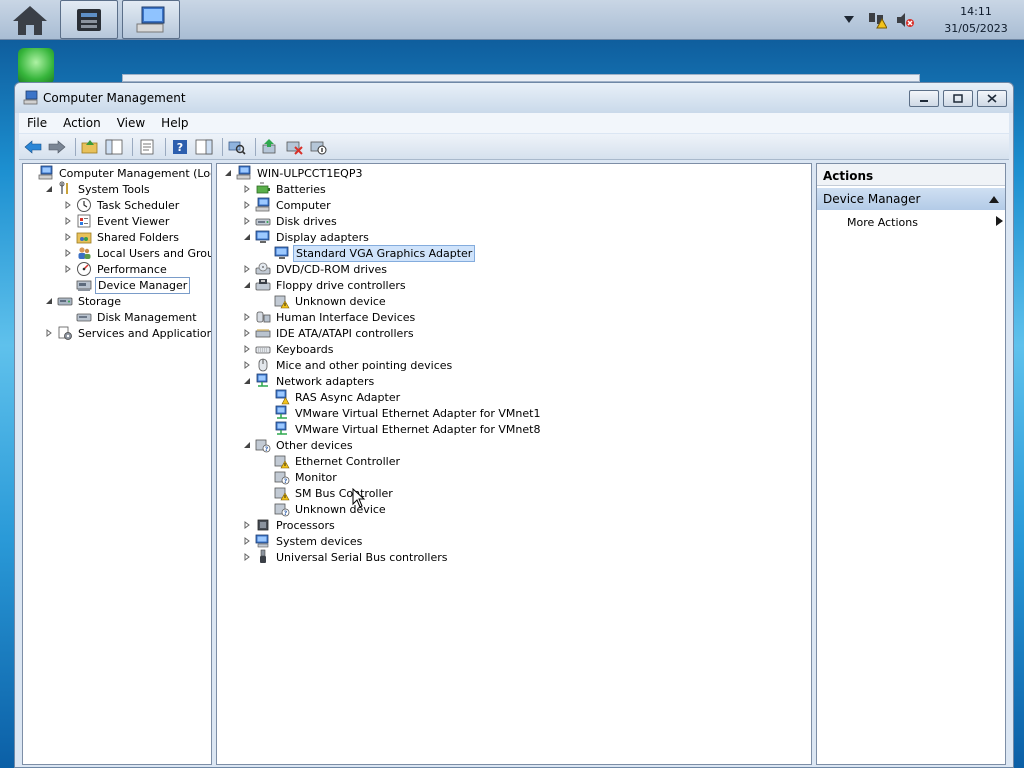  What do you see at coordinates (30, 19) in the screenshot?
I see `home-button` at bounding box center [30, 19].